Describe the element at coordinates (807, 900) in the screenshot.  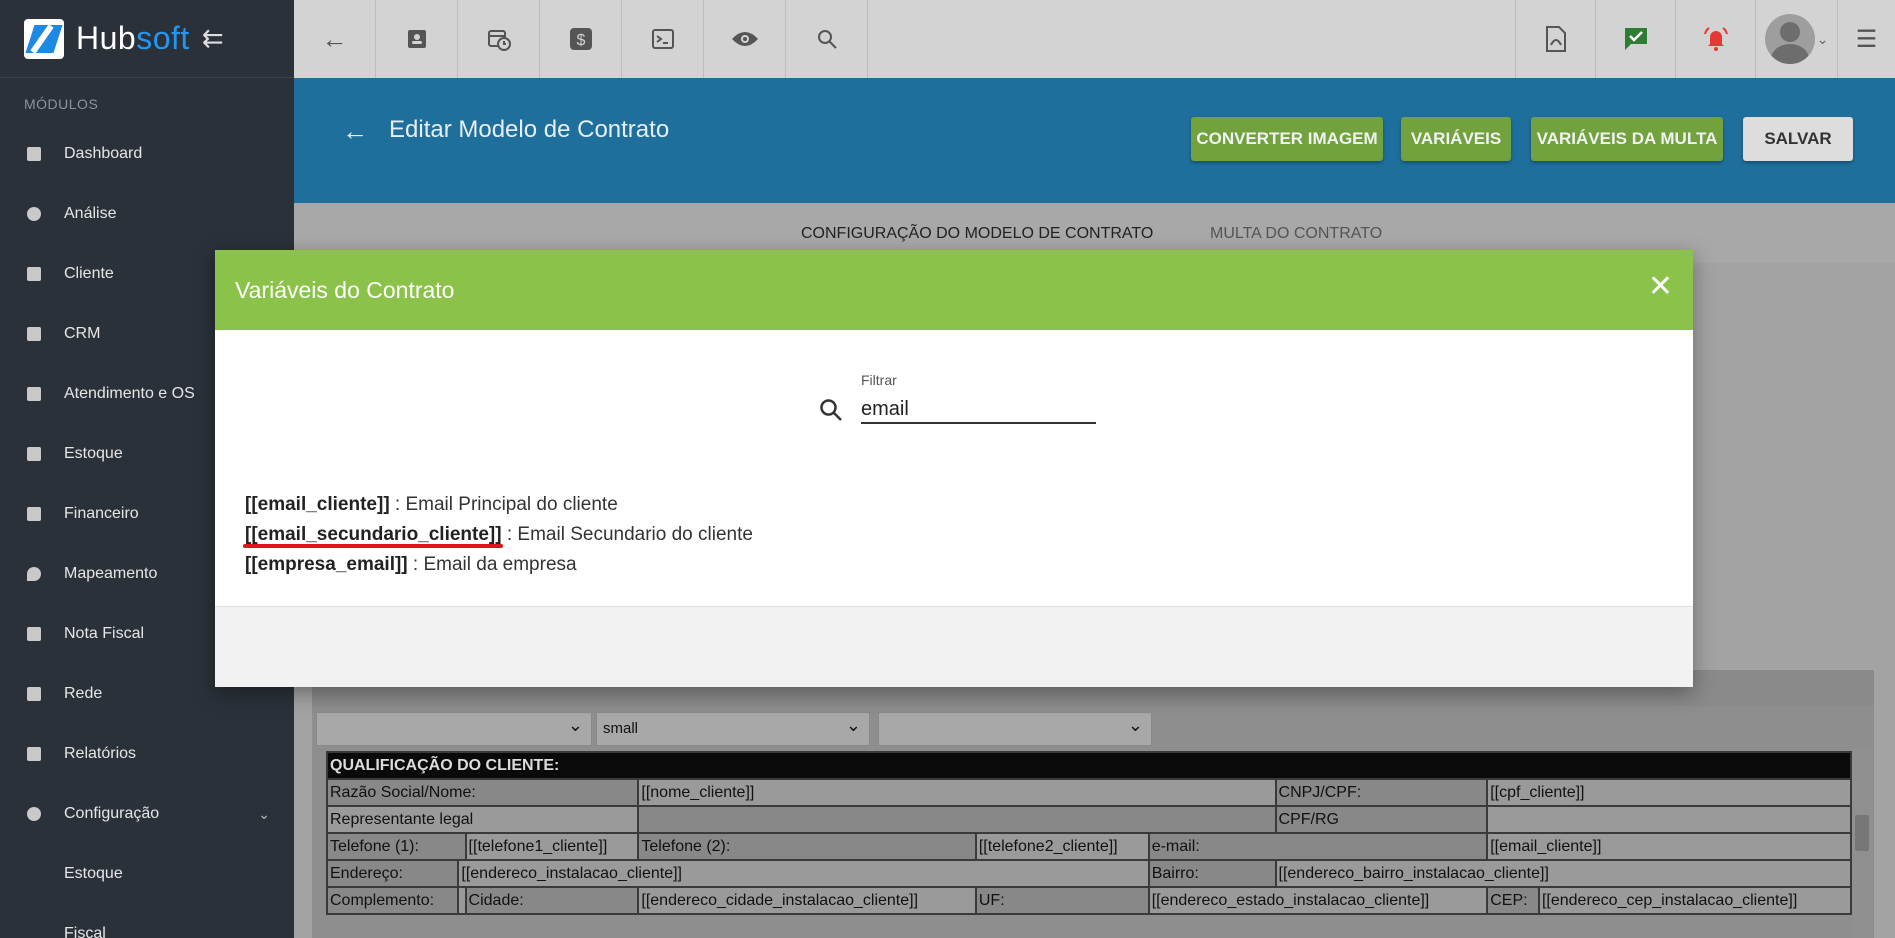
I see `table-cell: [[endereco_cidade_instalacao_cliente]]` at that location.